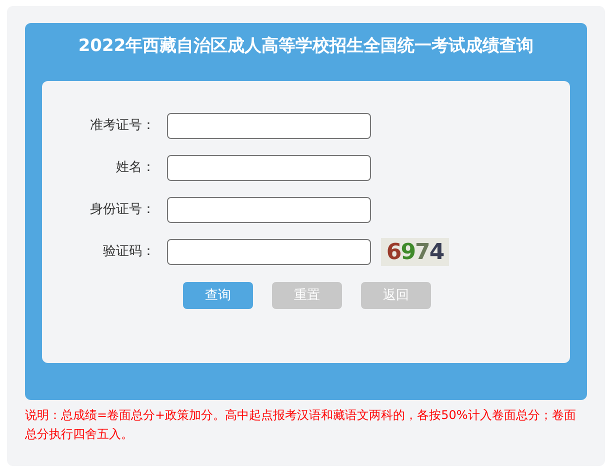 This screenshot has height=473, width=612. What do you see at coordinates (218, 295) in the screenshot?
I see `form-button: 查询` at bounding box center [218, 295].